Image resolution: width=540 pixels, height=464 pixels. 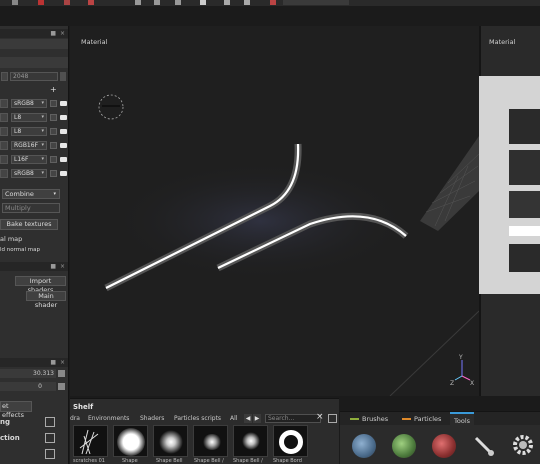 What do you see at coordinates (11, 239) in the screenshot?
I see `normal-map-label: al map` at bounding box center [11, 239].